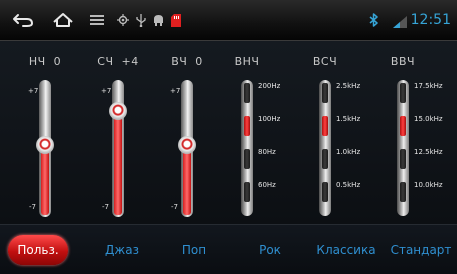  What do you see at coordinates (346, 250) in the screenshot?
I see `preset-classic-button: Классика` at bounding box center [346, 250].